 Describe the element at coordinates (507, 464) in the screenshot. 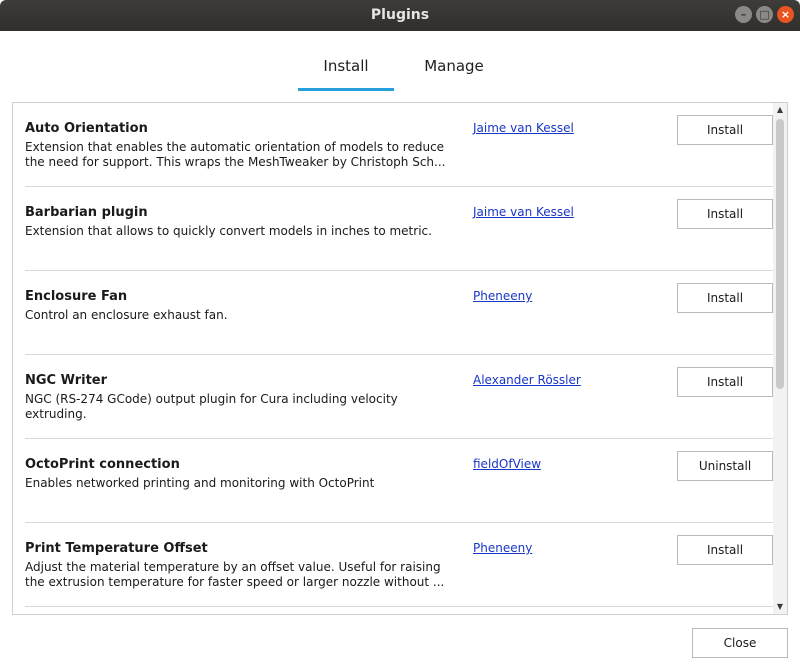

I see `plugin-author-link: fieldOfView` at that location.